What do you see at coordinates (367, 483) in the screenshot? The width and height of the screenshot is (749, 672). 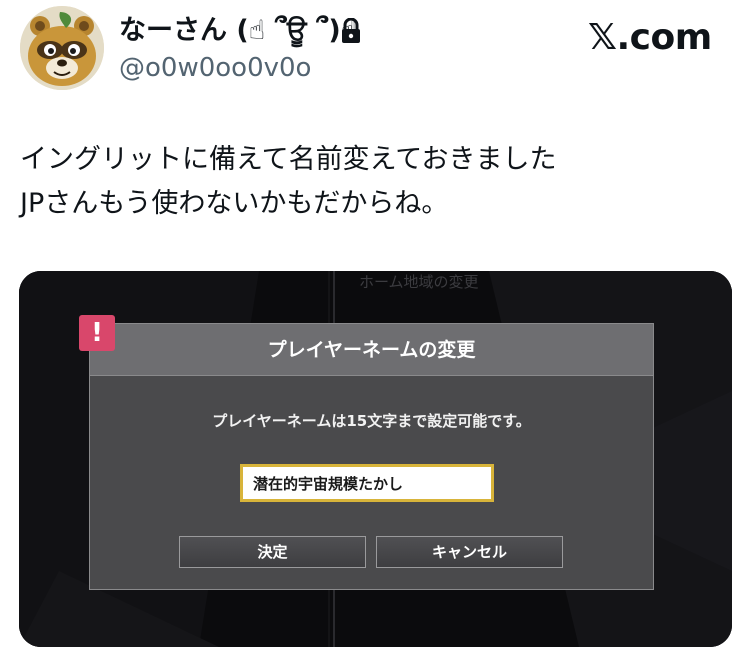 I see `player-name-input` at bounding box center [367, 483].